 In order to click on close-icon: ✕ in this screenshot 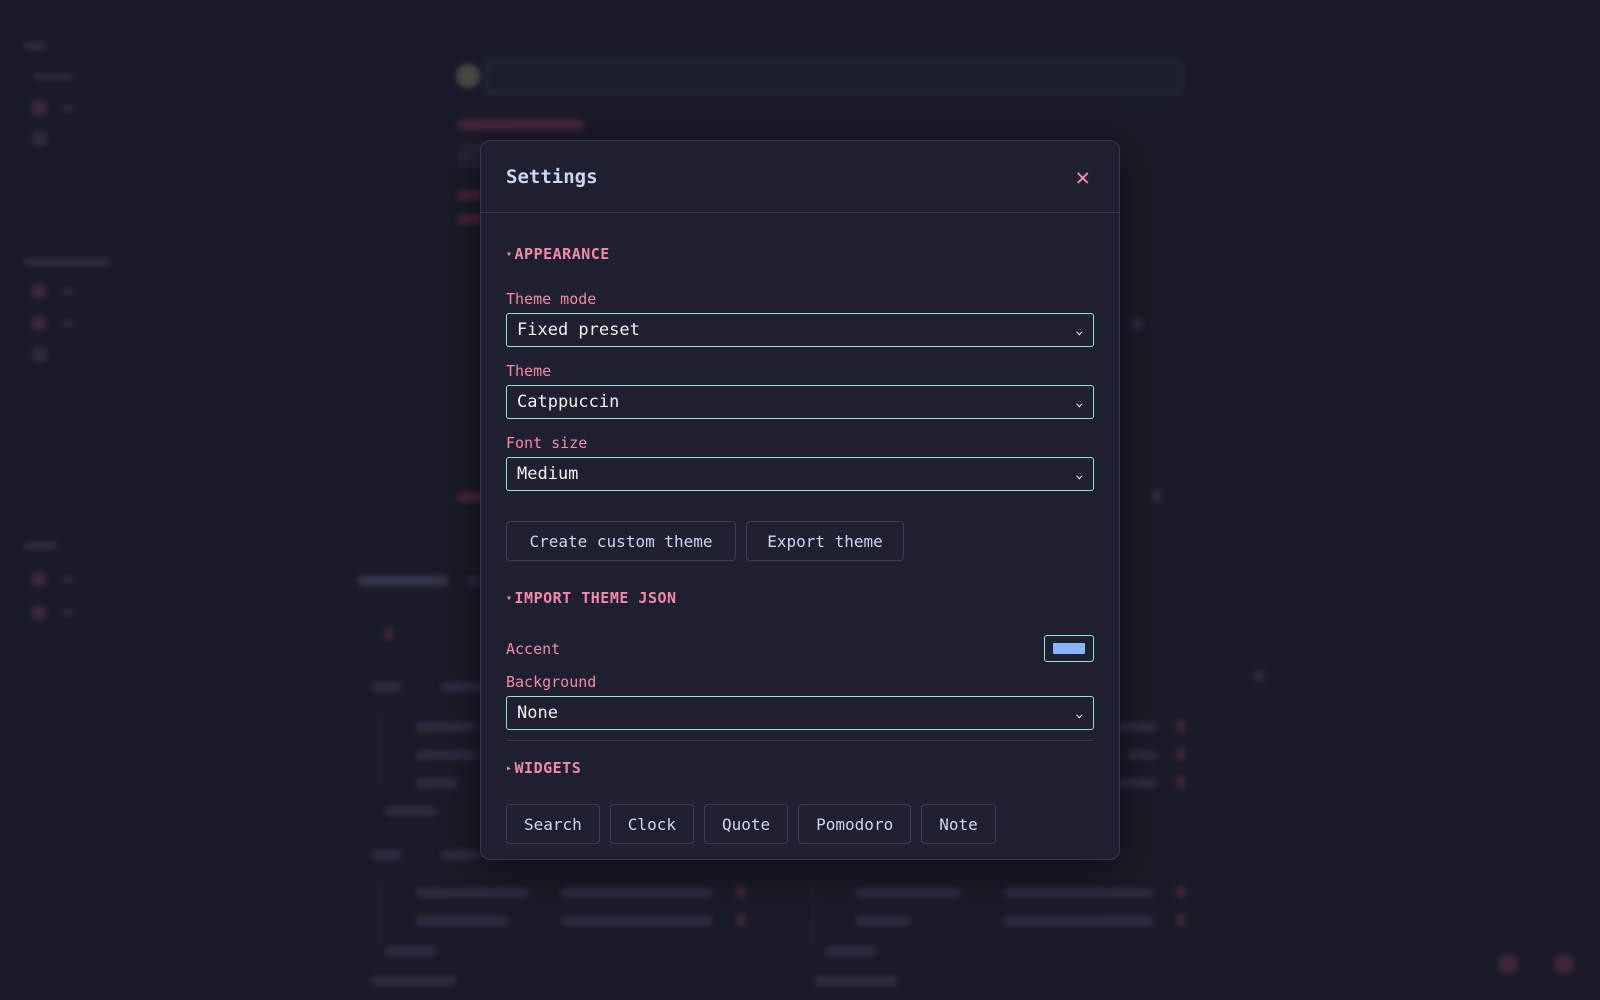, I will do `click(1082, 176)`.